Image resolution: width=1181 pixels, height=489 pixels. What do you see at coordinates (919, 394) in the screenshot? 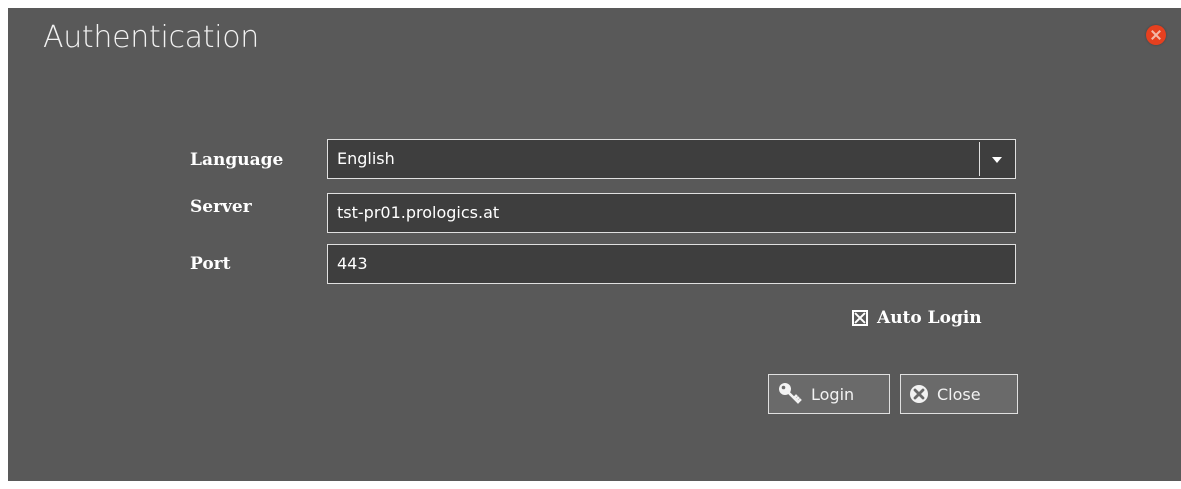
I see `close-circle-icon` at bounding box center [919, 394].